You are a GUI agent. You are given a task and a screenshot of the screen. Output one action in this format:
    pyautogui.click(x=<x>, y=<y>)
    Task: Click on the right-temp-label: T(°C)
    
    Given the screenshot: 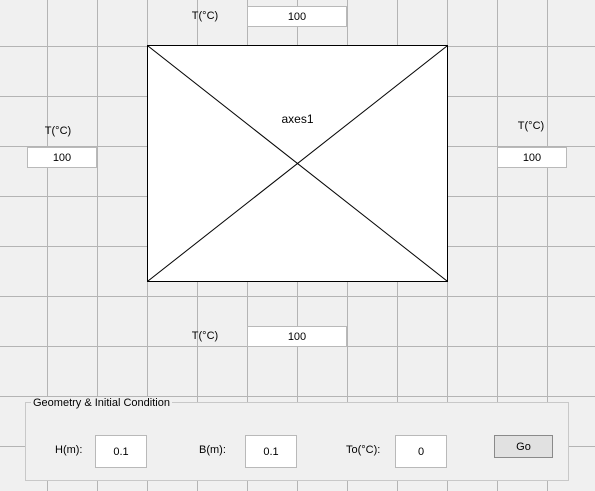 What is the action you would take?
    pyautogui.click(x=531, y=126)
    